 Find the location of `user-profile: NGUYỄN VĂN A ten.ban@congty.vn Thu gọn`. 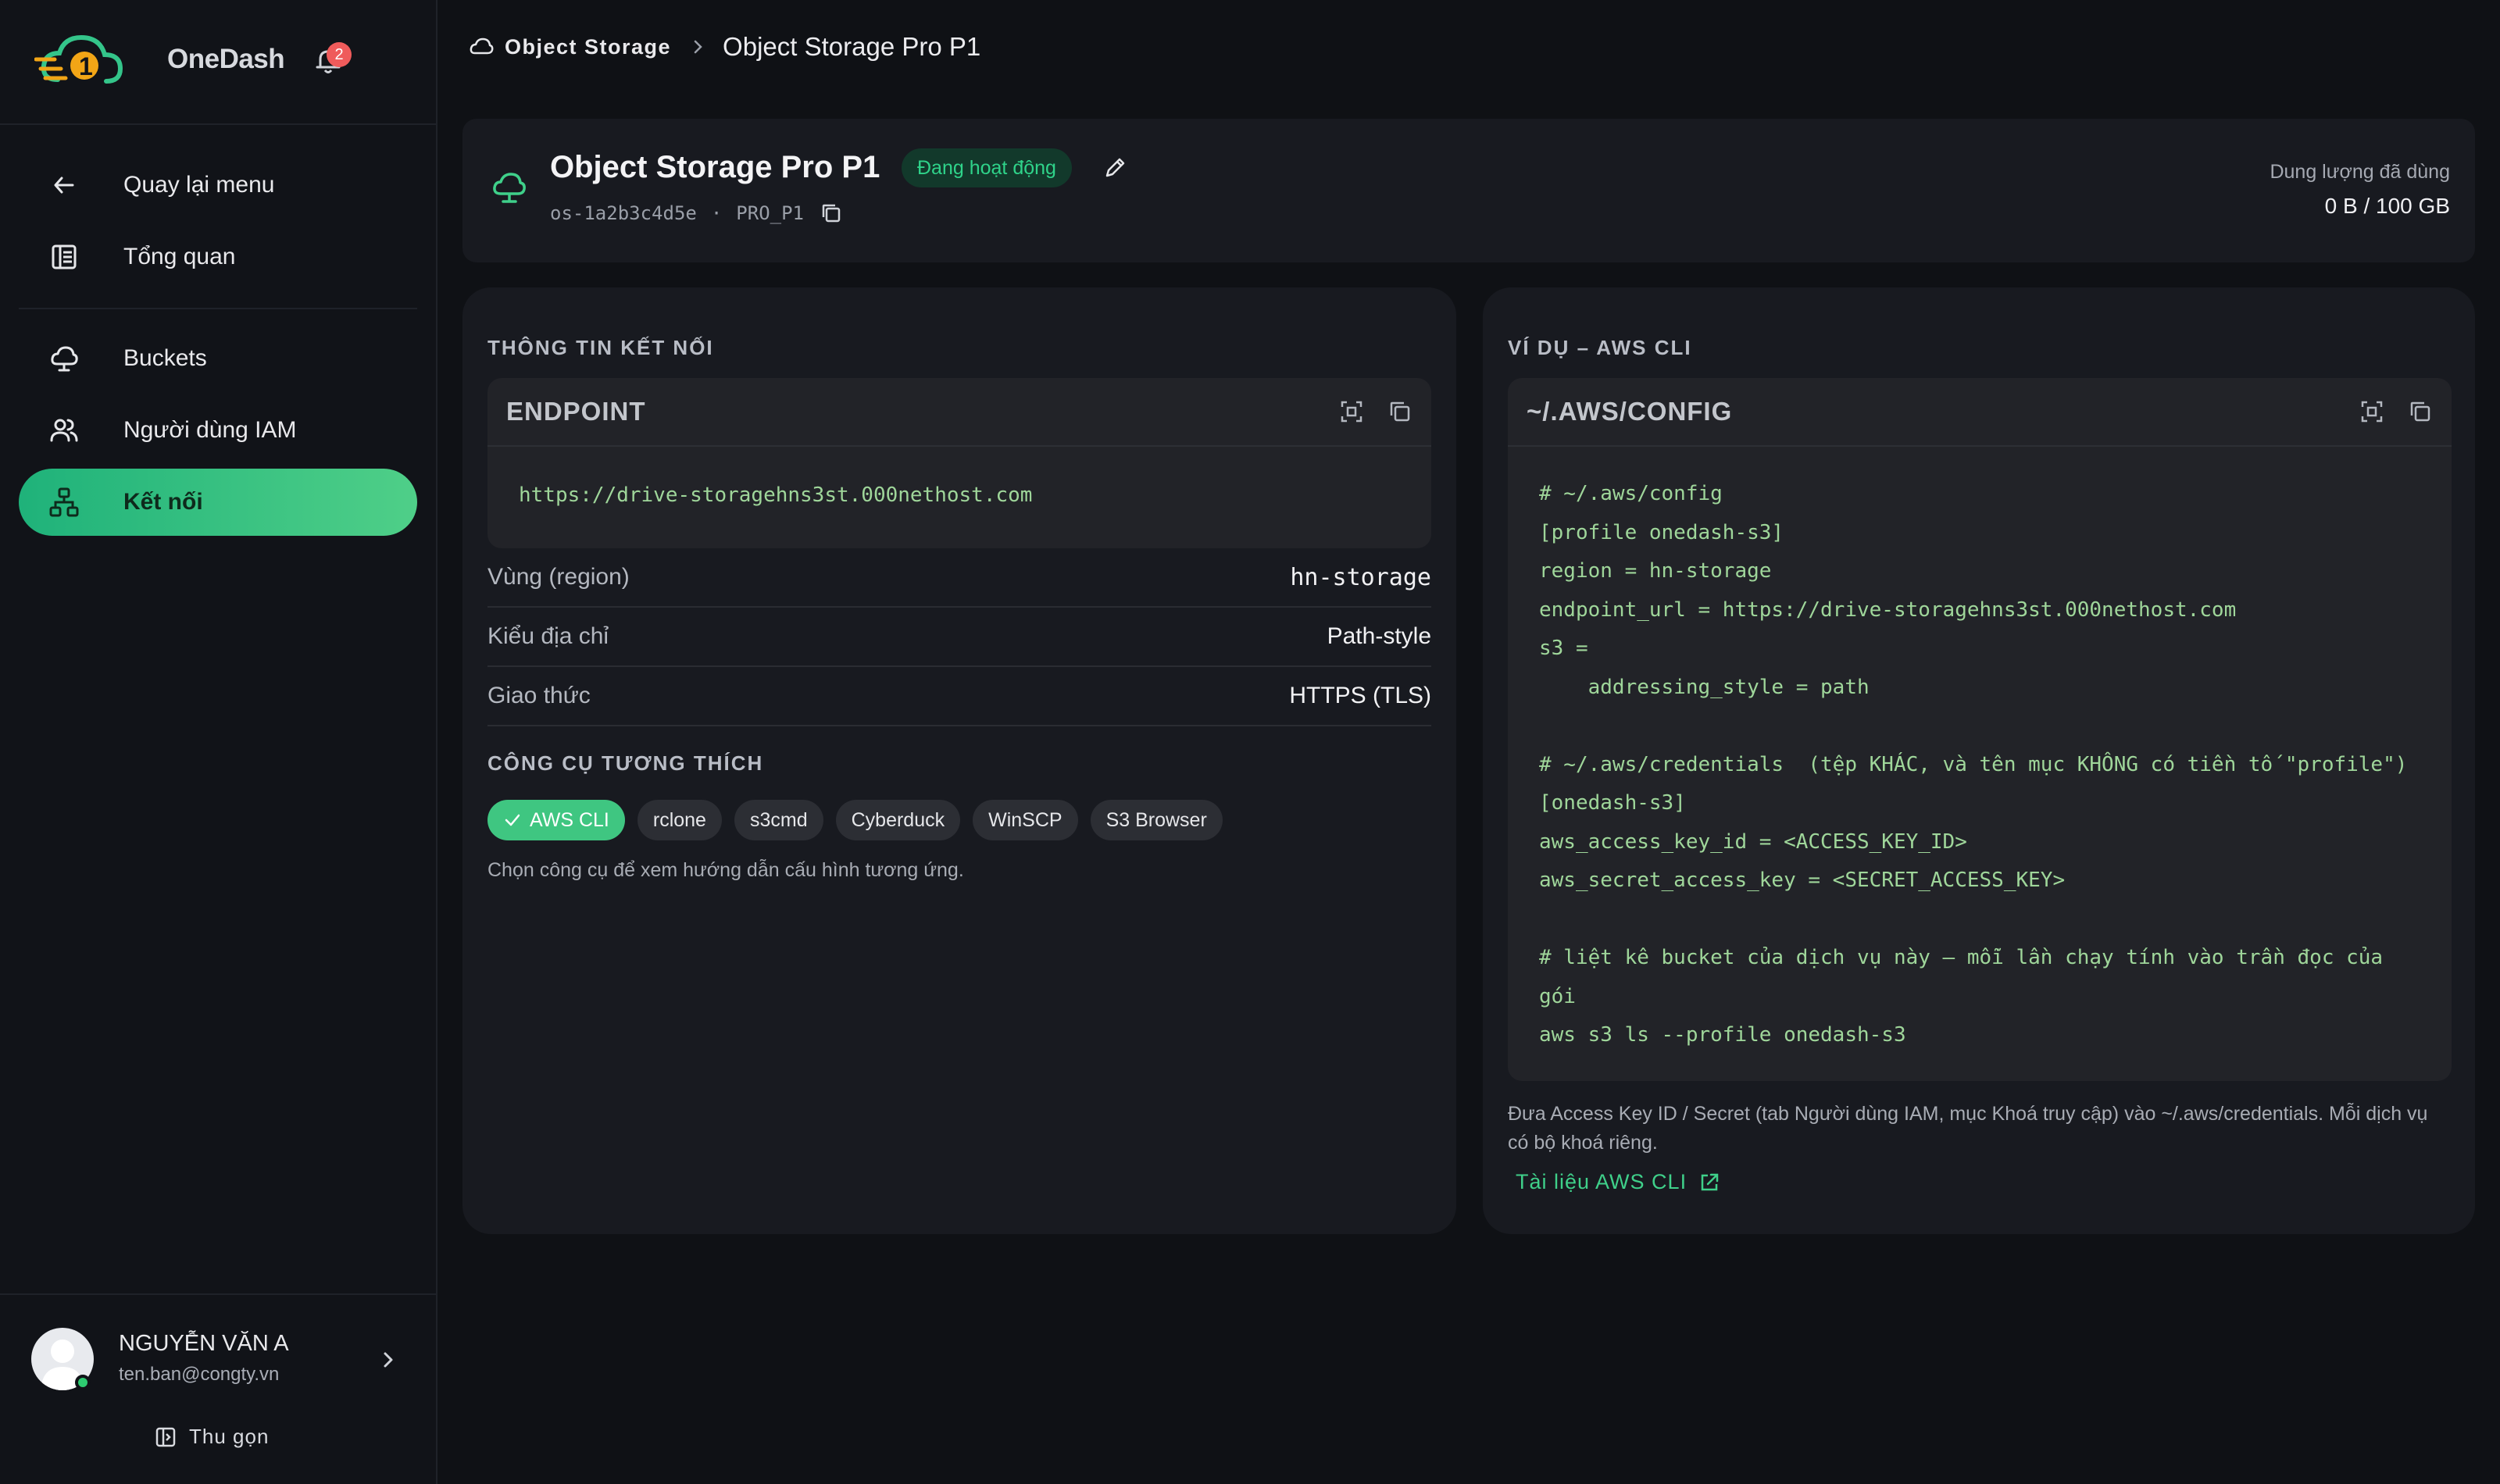

user-profile: NGUYỄN VĂN A ten.ban@congty.vn Thu gọn is located at coordinates (218, 1388).